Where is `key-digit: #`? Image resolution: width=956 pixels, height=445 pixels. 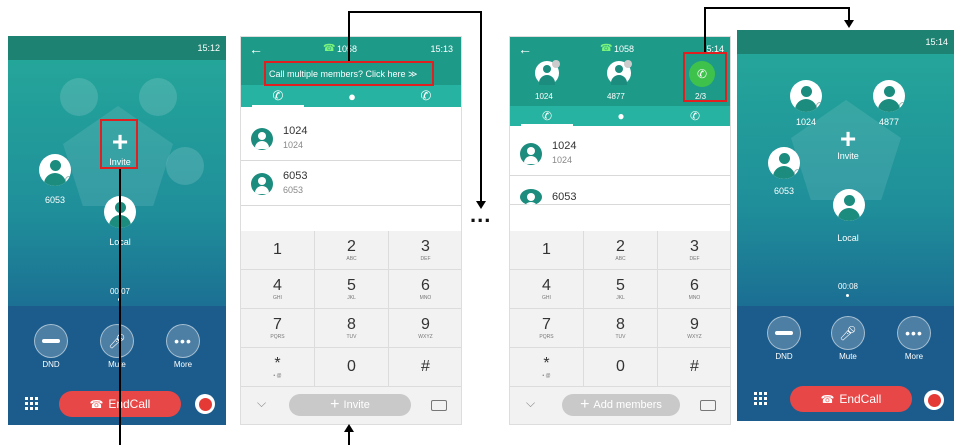 key-digit: # is located at coordinates (694, 366).